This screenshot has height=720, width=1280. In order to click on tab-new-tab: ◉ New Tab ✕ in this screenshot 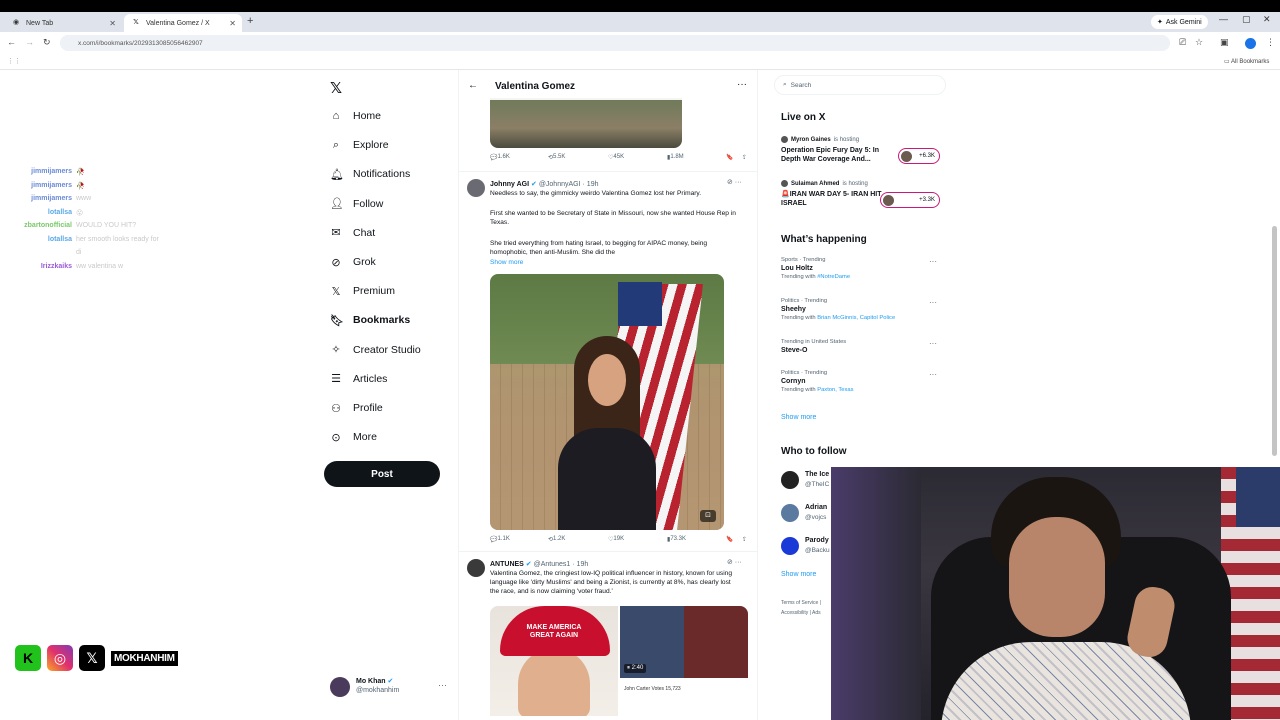, I will do `click(63, 23)`.